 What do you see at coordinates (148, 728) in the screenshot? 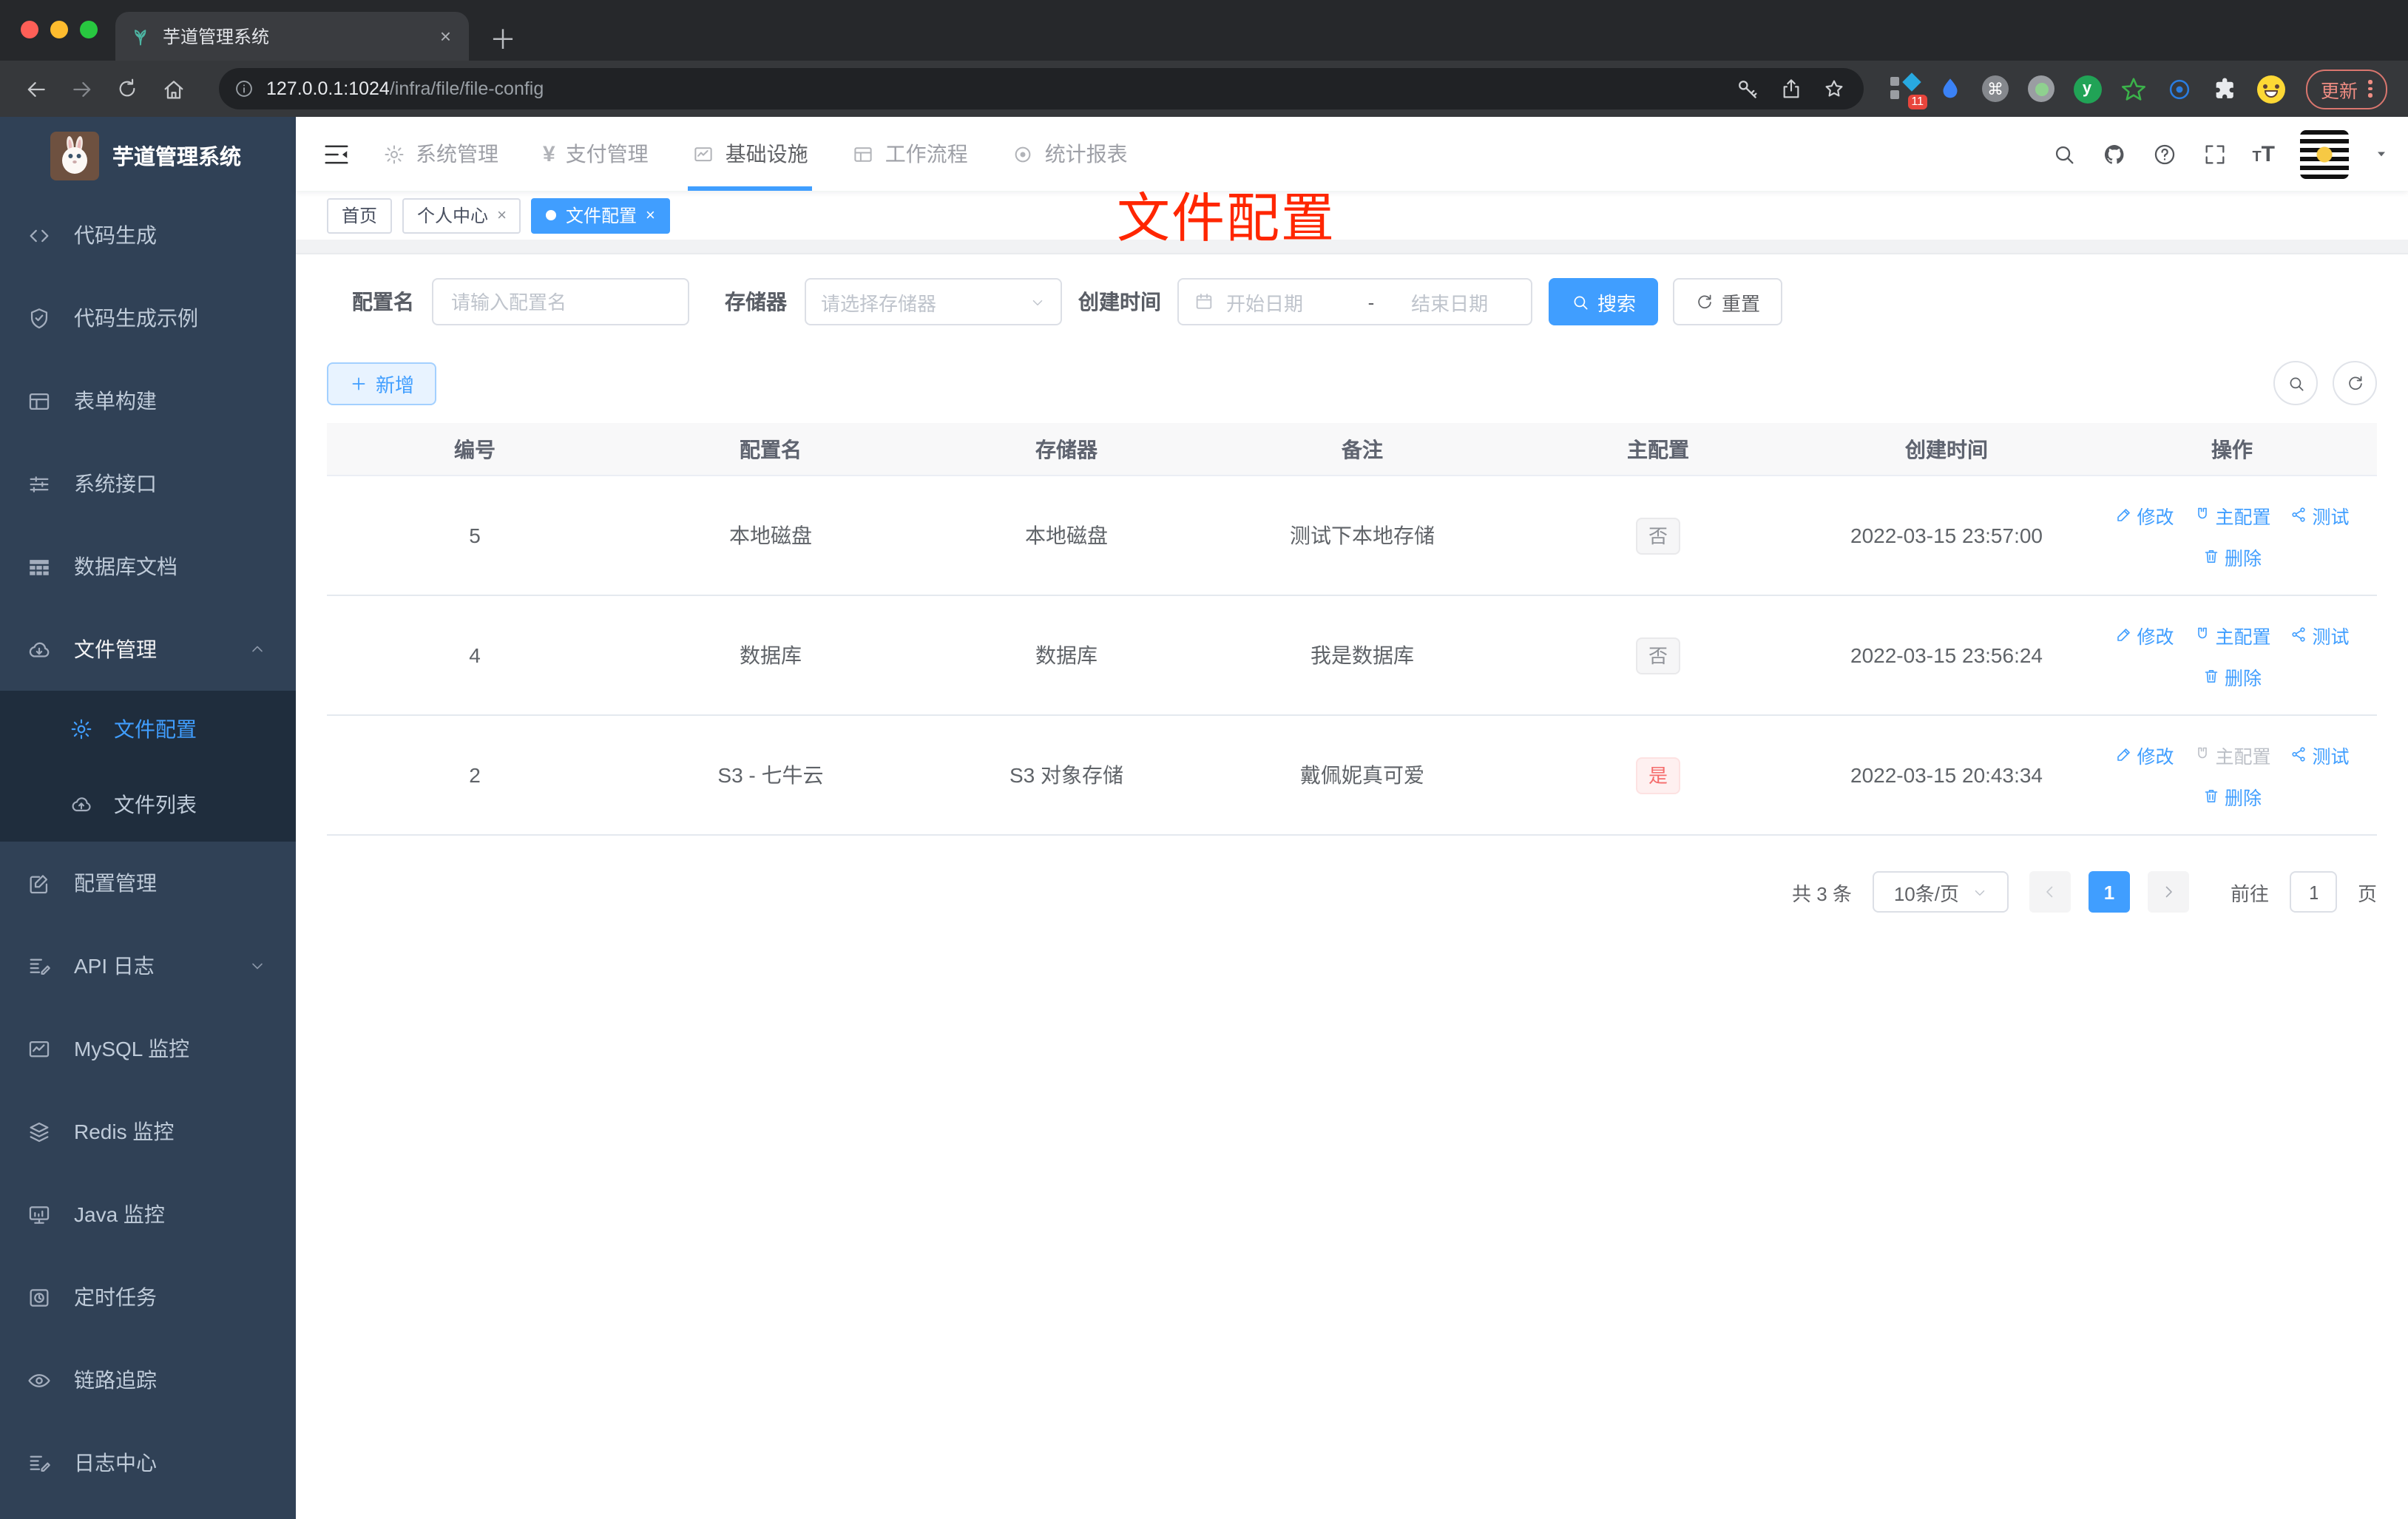
I see `sidebar-item-file-config: 文件配置` at bounding box center [148, 728].